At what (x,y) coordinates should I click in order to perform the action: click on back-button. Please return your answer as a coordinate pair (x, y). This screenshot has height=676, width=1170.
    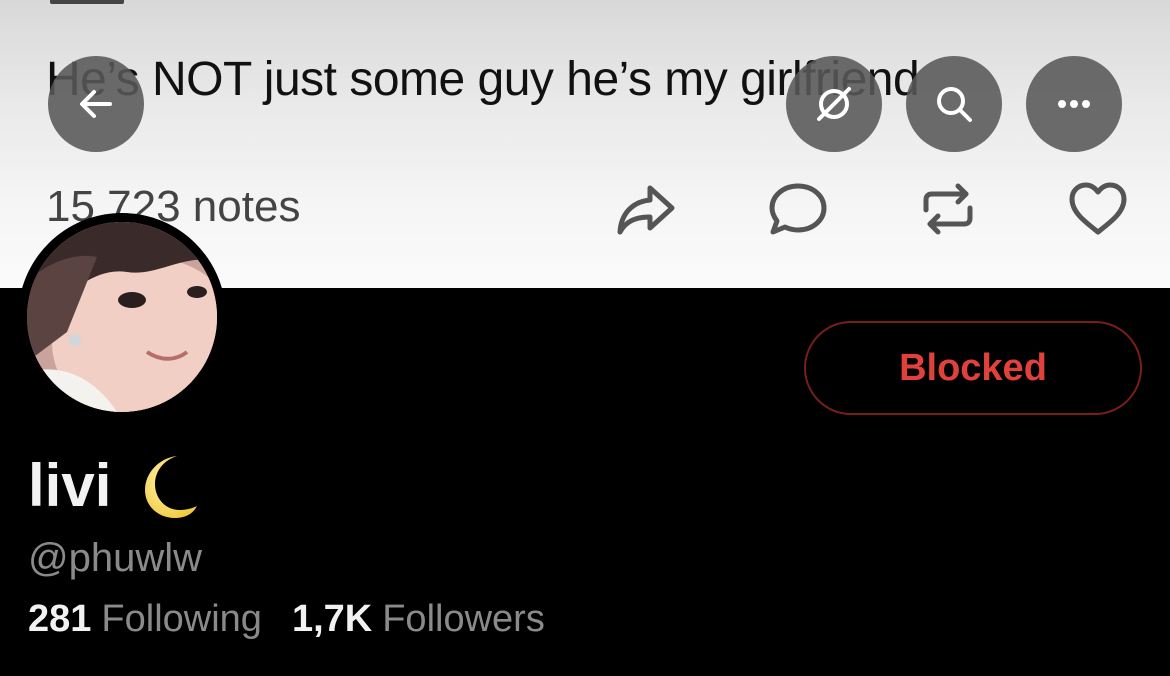
    Looking at the image, I should click on (96, 104).